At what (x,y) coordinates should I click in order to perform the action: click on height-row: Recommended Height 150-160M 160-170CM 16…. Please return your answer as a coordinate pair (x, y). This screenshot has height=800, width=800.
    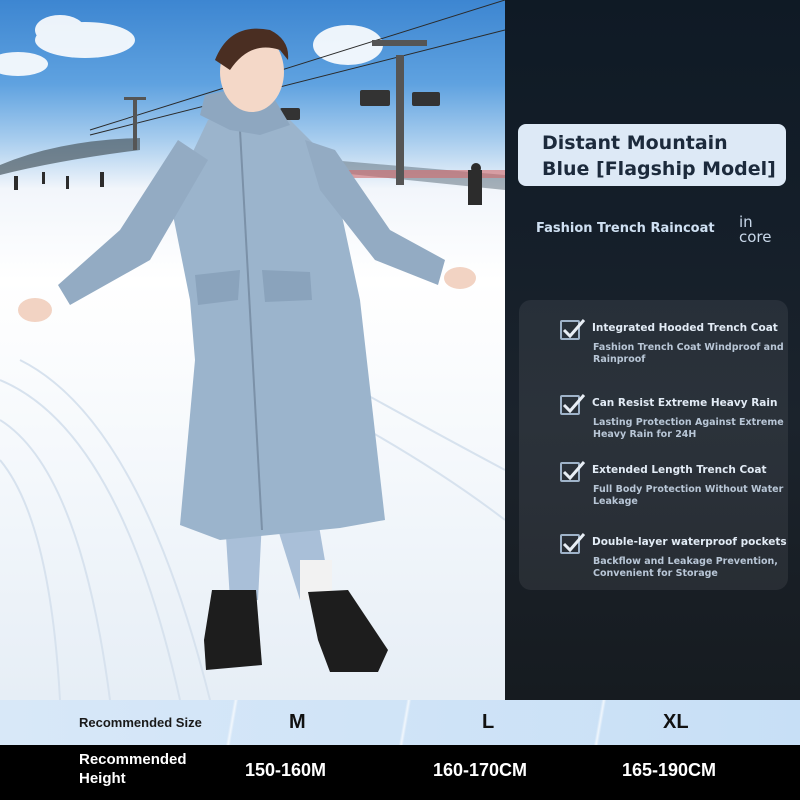
    Looking at the image, I should click on (400, 772).